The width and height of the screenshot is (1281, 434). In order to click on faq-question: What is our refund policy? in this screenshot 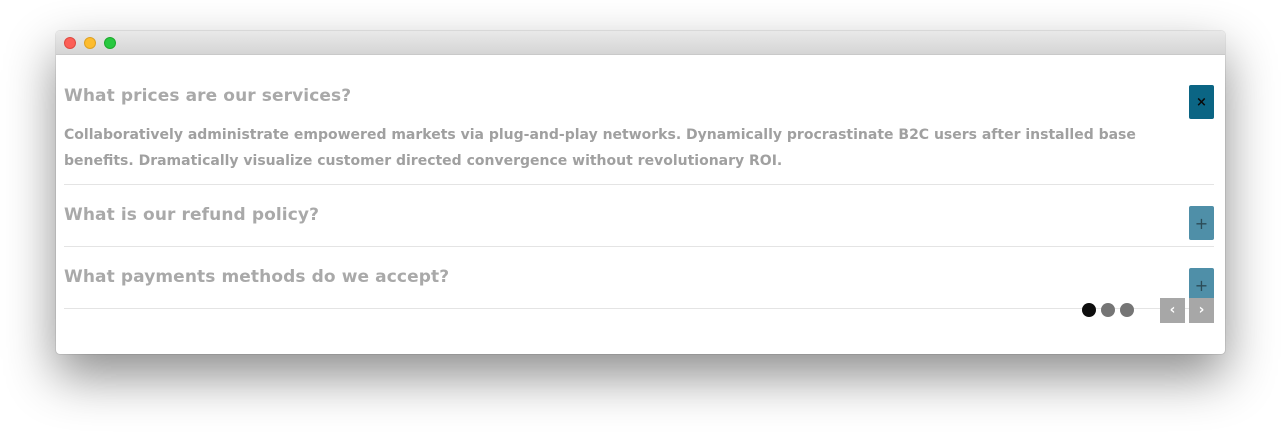, I will do `click(191, 215)`.